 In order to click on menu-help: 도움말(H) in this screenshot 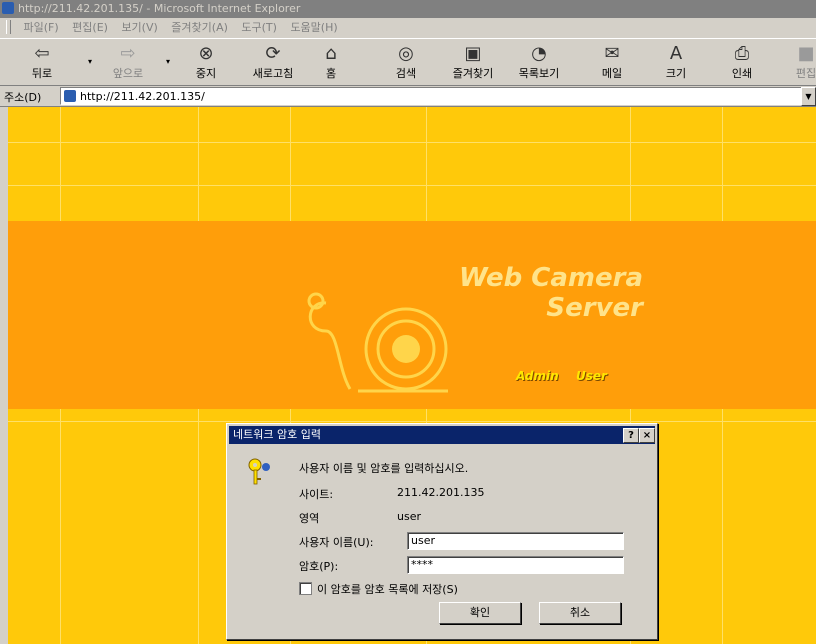, I will do `click(313, 27)`.